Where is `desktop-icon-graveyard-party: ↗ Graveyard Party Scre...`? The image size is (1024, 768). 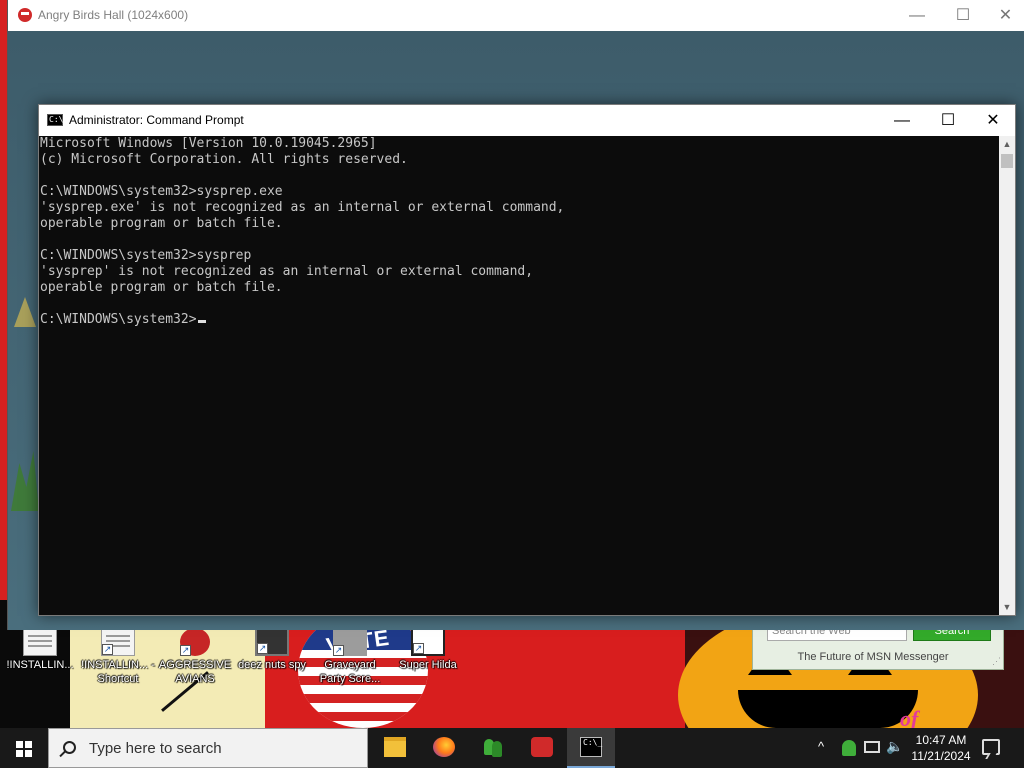
desktop-icon-graveyard-party: ↗ Graveyard Party Scre... is located at coordinates (350, 657).